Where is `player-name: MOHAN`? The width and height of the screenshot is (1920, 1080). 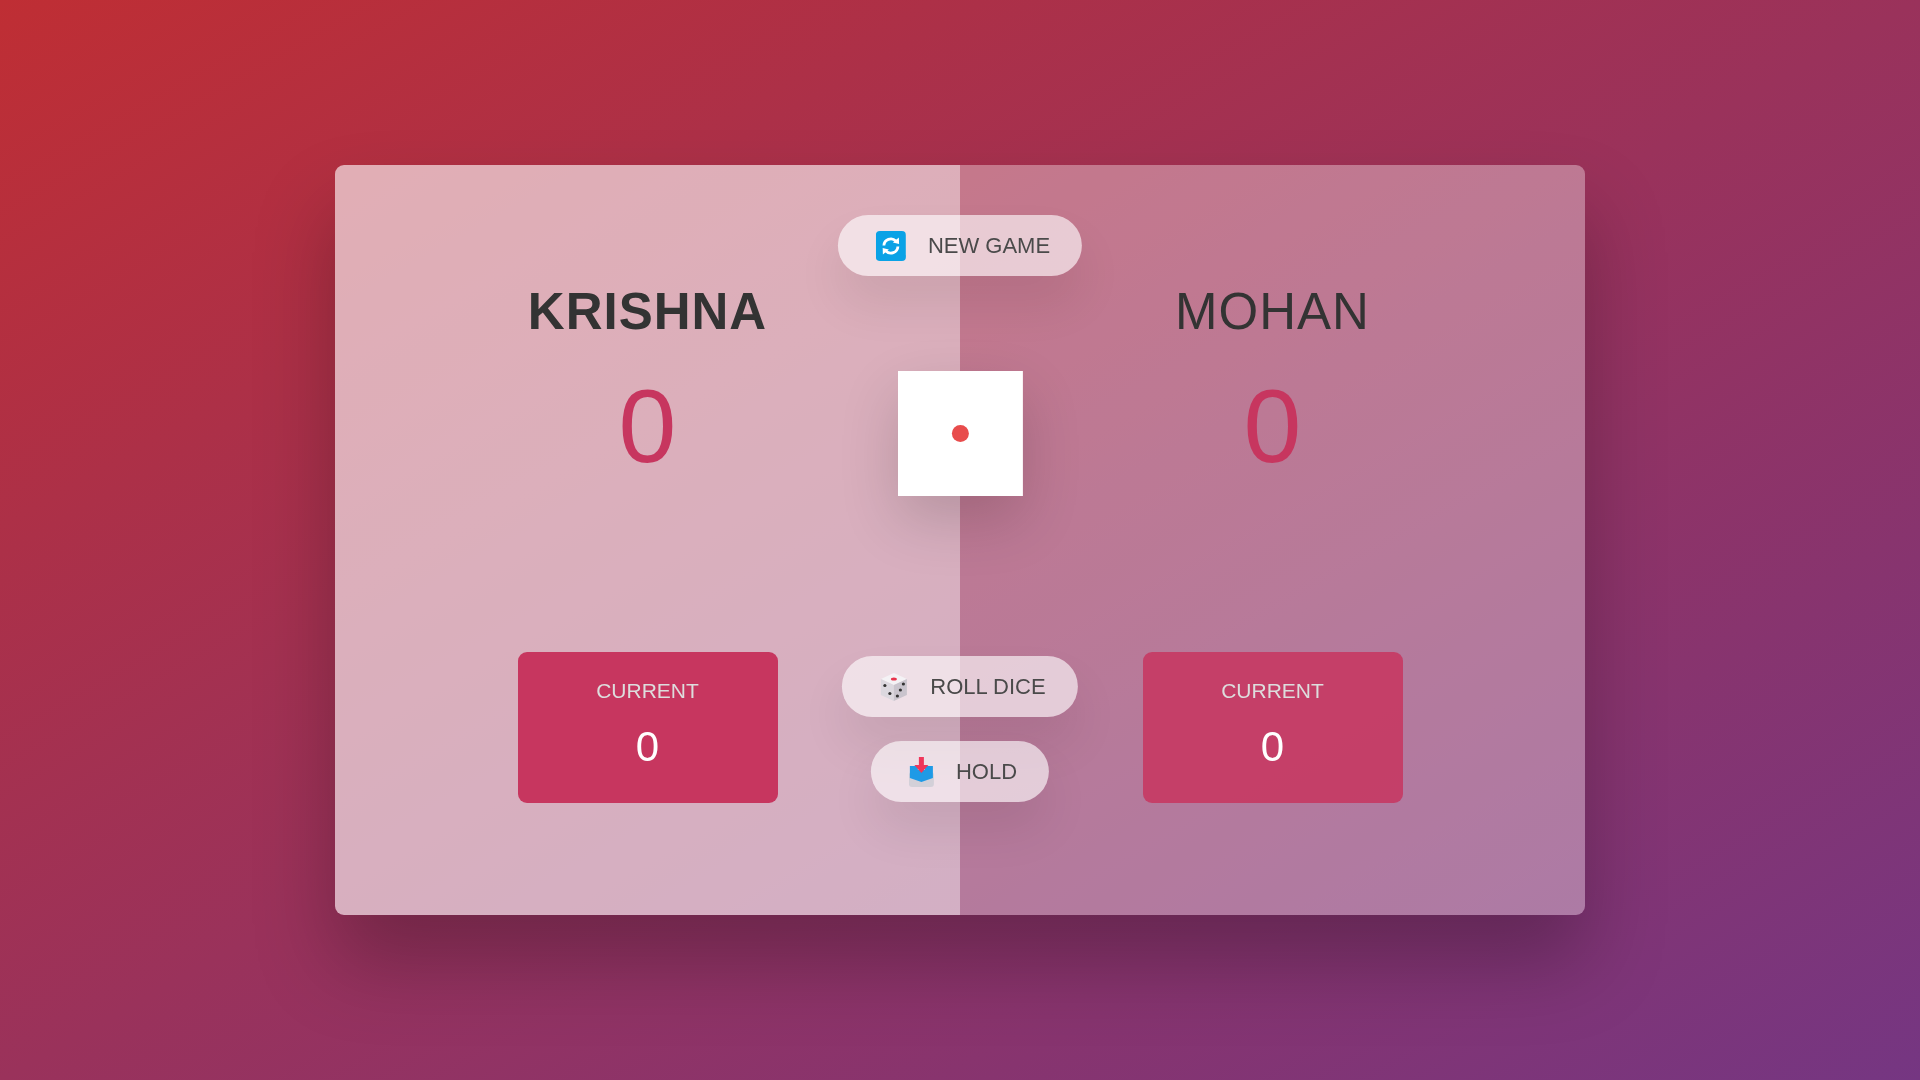 player-name: MOHAN is located at coordinates (1272, 311).